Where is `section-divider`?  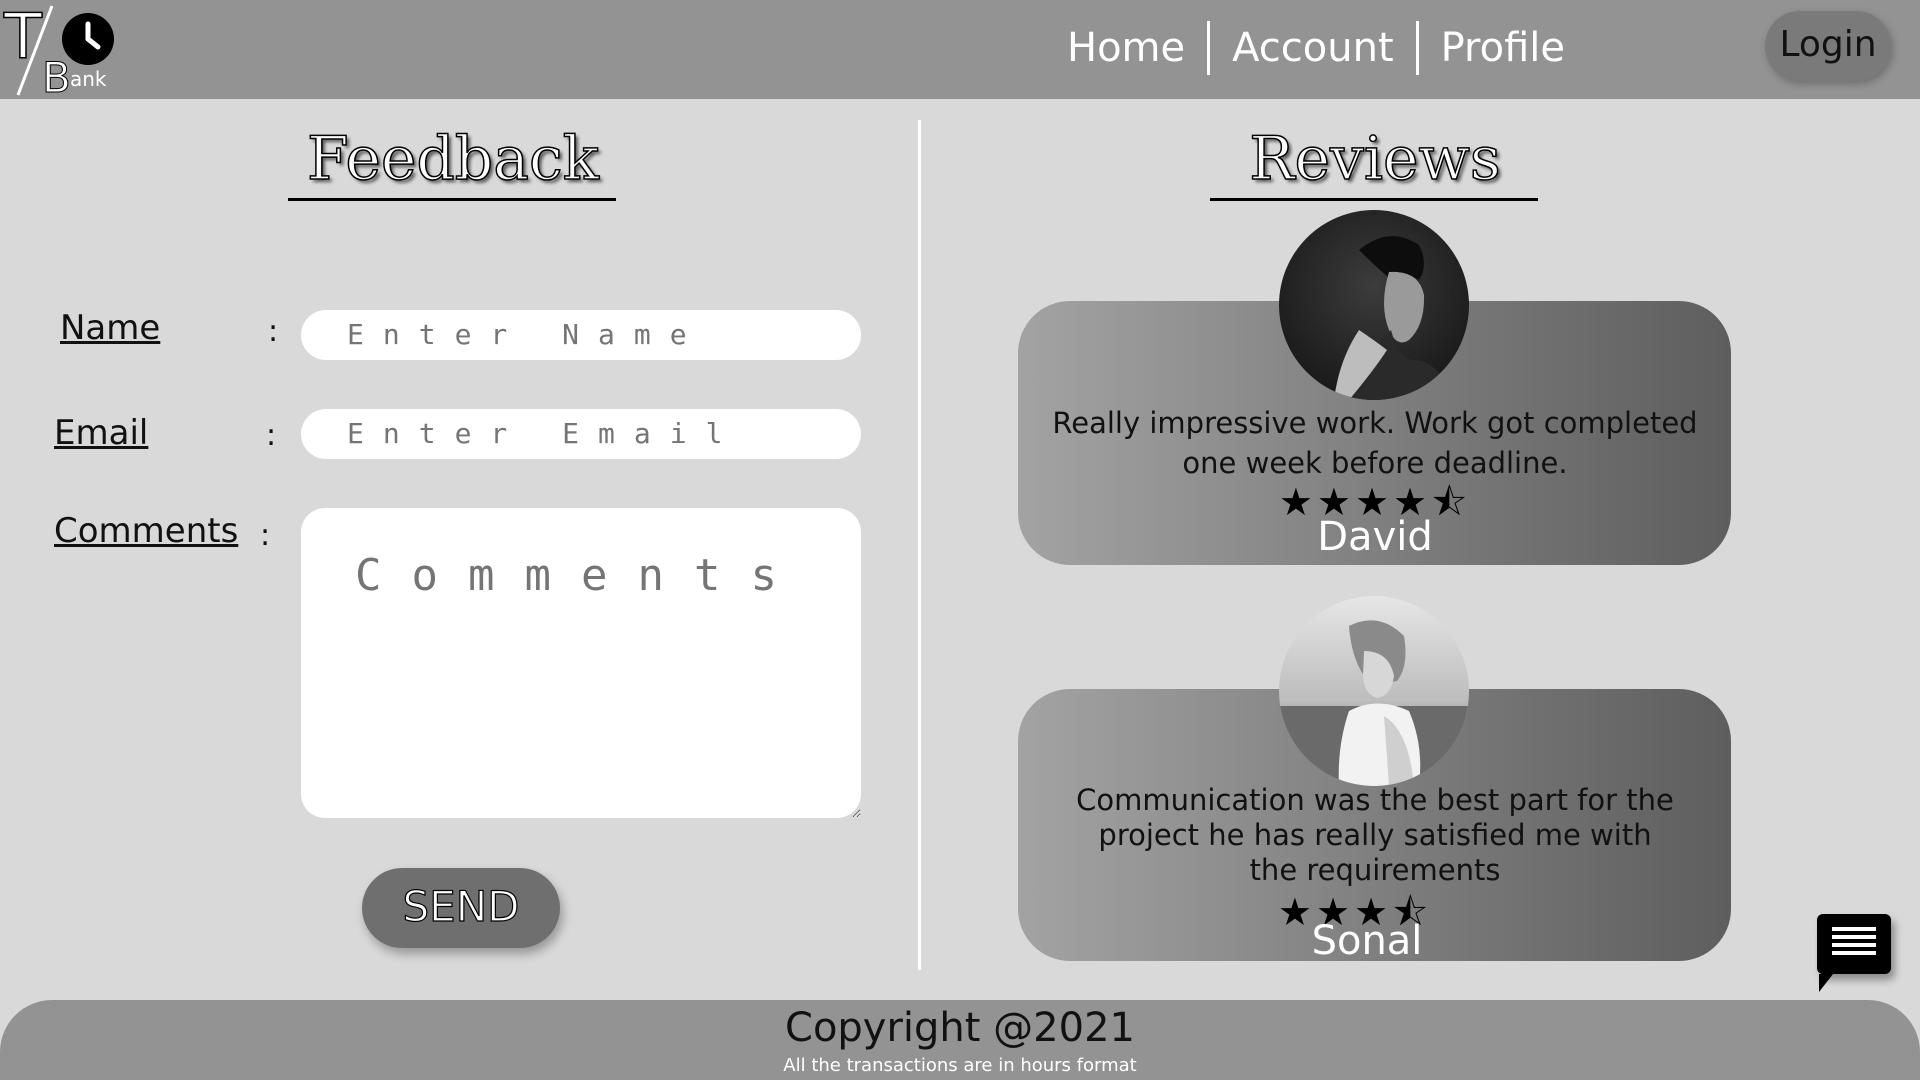 section-divider is located at coordinates (919, 545).